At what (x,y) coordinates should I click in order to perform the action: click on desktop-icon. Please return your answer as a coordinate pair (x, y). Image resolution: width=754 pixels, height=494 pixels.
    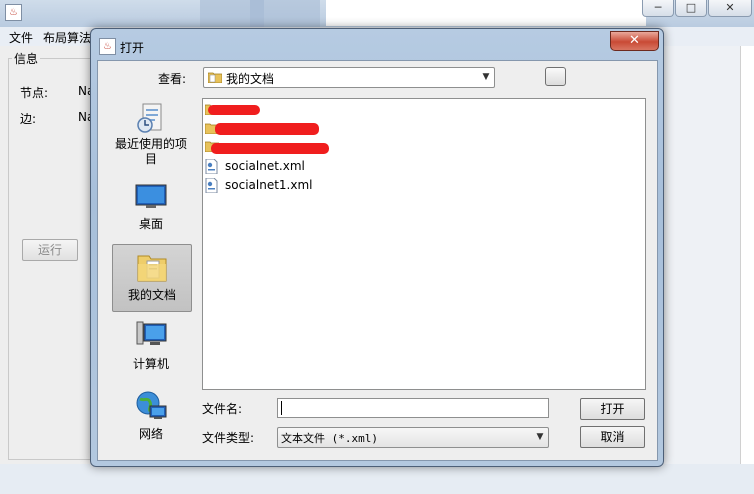
    Looking at the image, I should click on (151, 196).